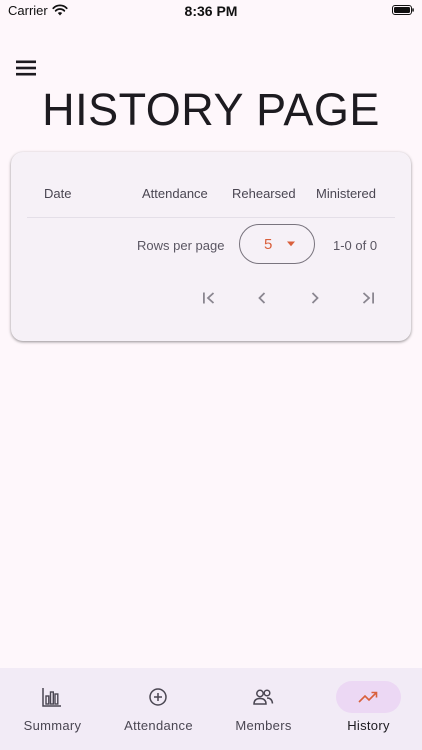 This screenshot has width=422, height=750. I want to click on nav-item-summary: Summary, so click(52, 709).